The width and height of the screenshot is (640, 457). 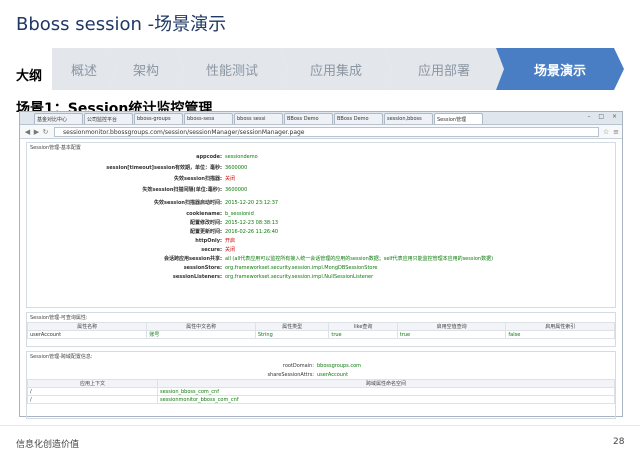 I want to click on step-deployment: 应用部署, so click(x=444, y=69).